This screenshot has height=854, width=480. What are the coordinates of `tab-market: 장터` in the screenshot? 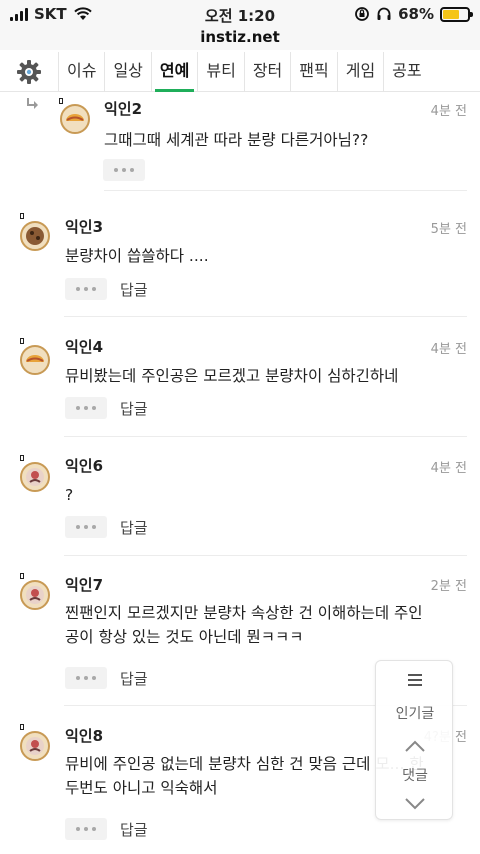 It's located at (266, 71).